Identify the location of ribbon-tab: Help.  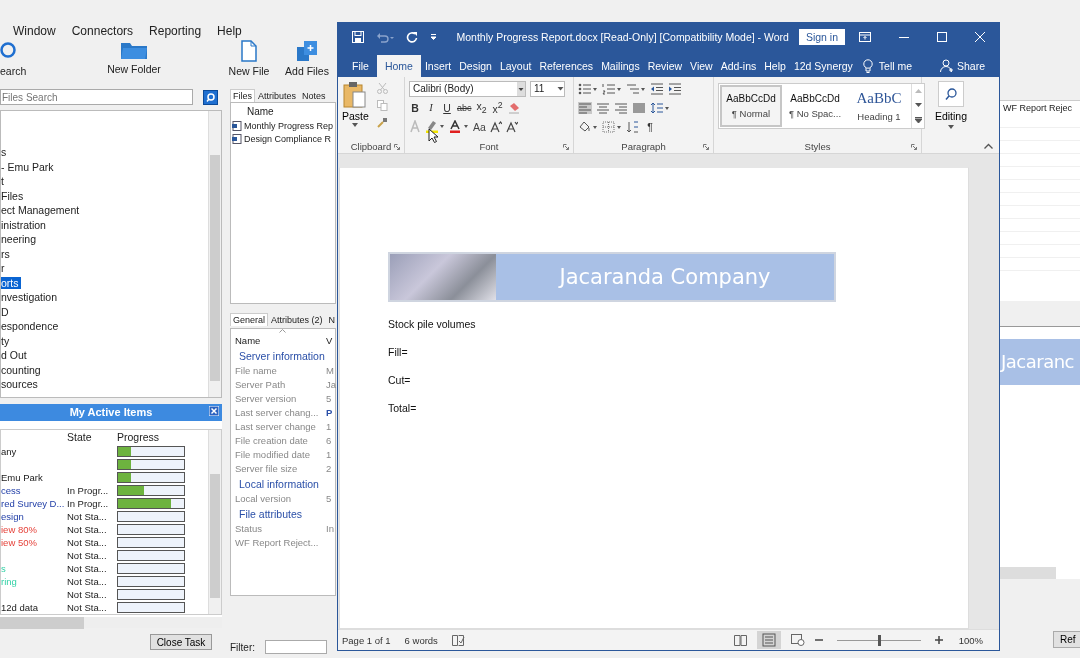
(775, 66).